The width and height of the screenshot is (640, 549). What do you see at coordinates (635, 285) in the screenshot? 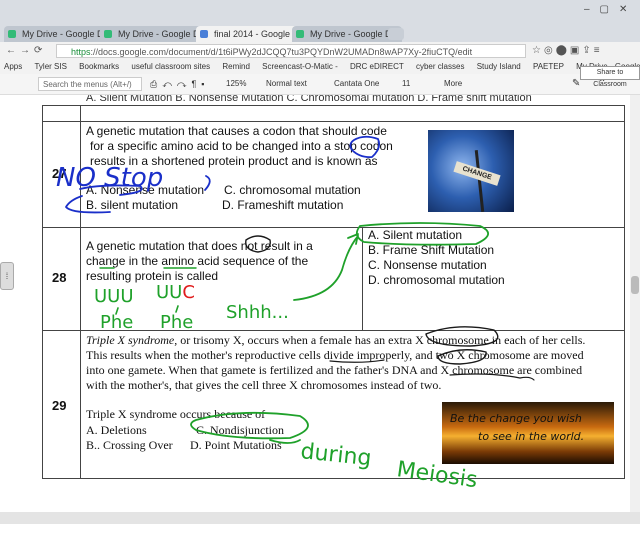
I see `scrollbar-thumb` at bounding box center [635, 285].